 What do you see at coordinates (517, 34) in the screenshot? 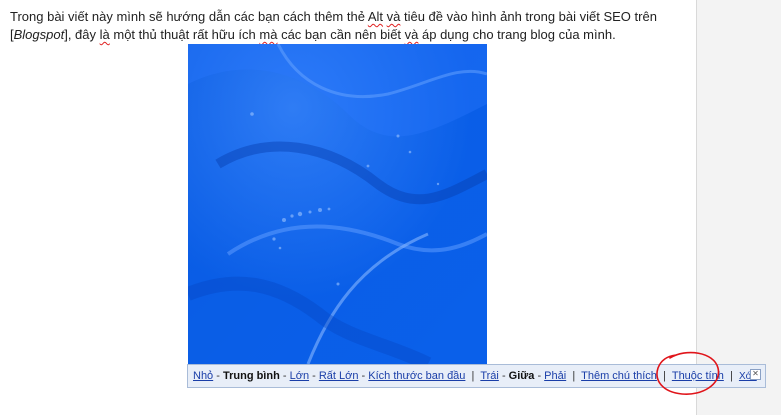
I see `post-text-segment: áp dụng cho trang blog của mình.` at bounding box center [517, 34].